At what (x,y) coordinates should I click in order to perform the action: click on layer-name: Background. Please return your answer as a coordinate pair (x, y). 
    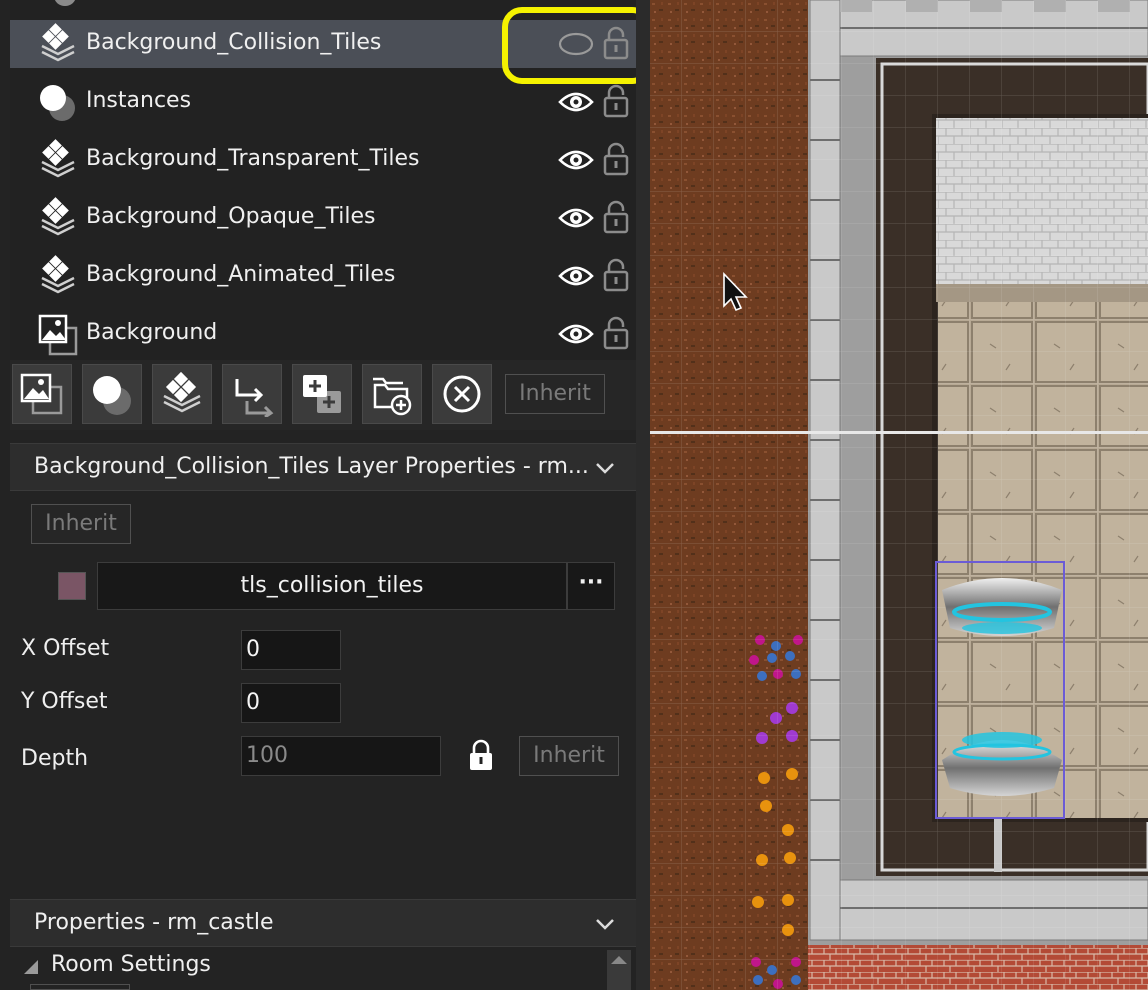
    Looking at the image, I should click on (152, 332).